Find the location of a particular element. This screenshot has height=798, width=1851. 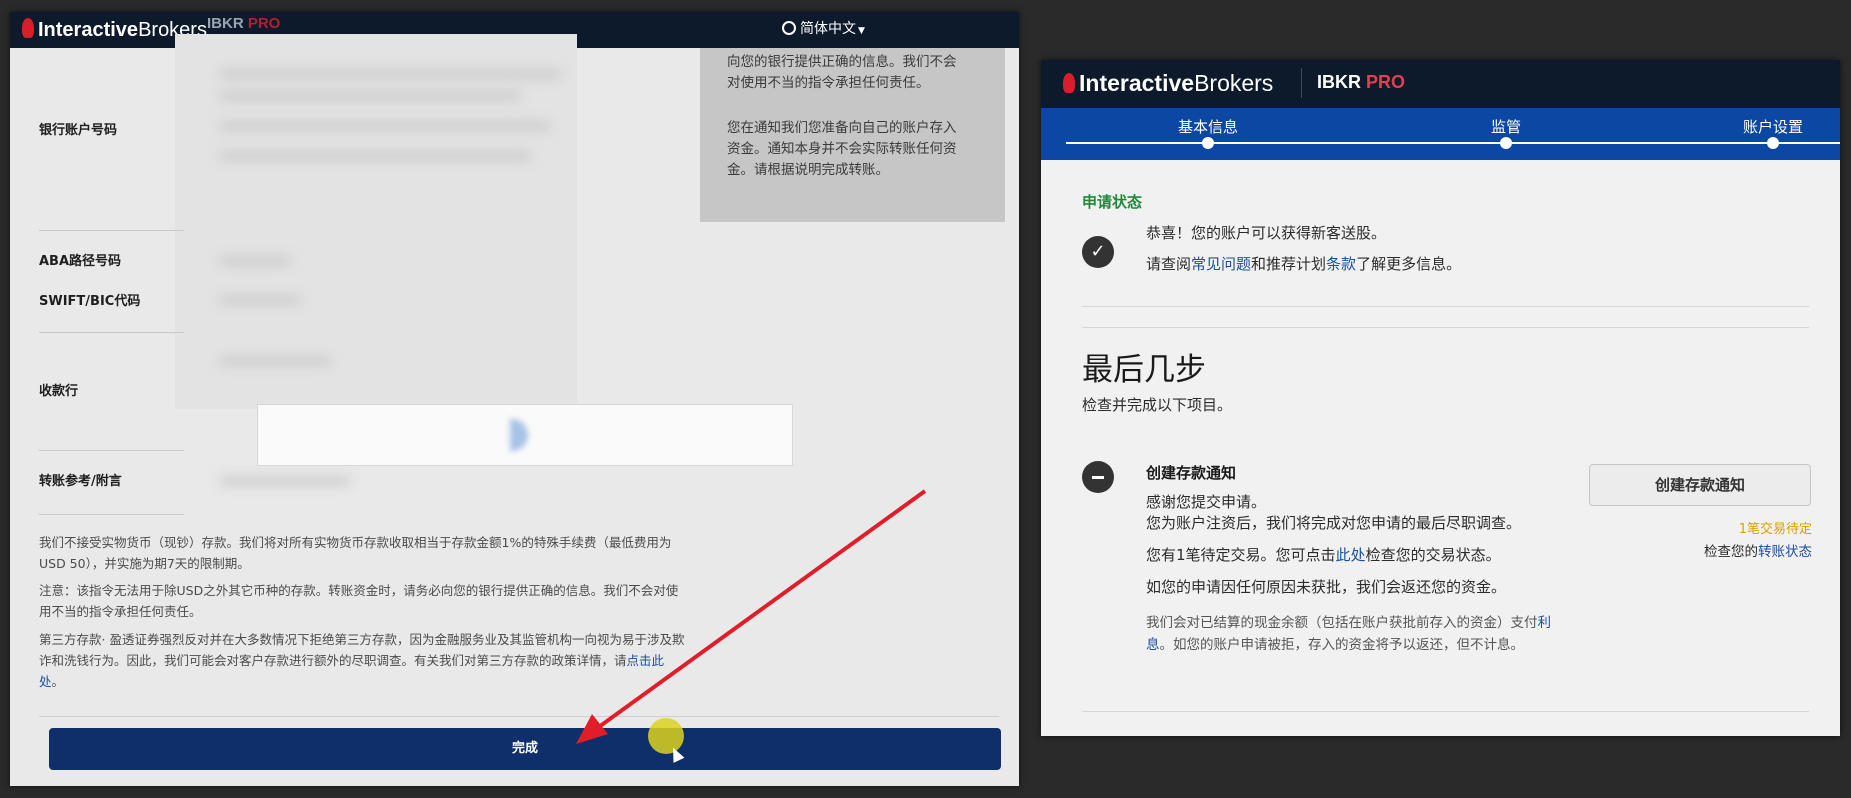

bank-account-label: 银行账户号码 is located at coordinates (78, 130).